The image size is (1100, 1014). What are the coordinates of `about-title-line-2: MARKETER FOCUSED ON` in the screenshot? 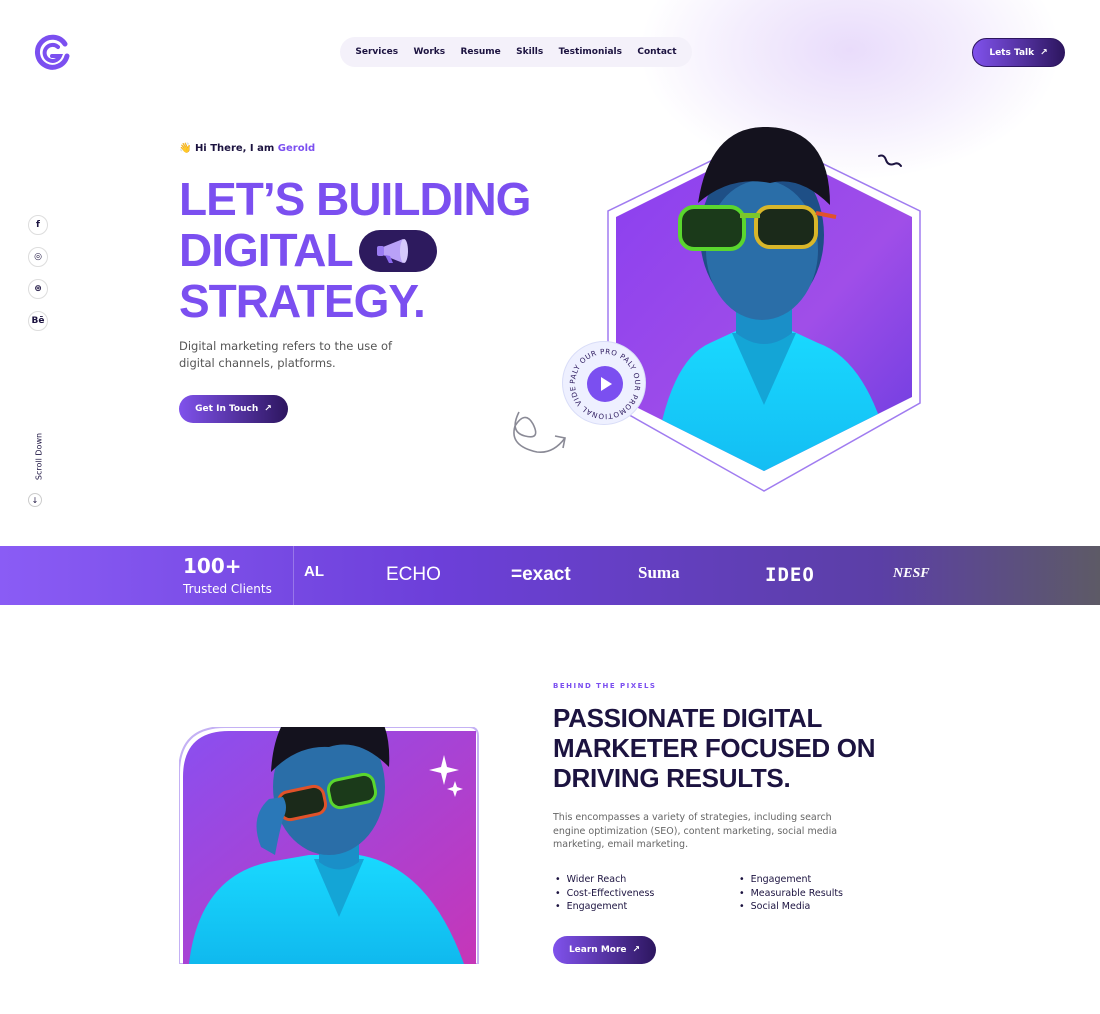 It's located at (714, 748).